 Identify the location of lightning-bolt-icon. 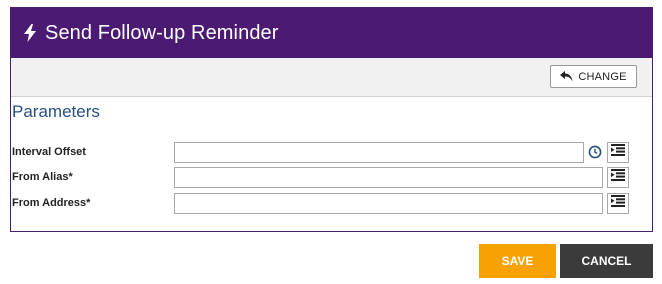
(30, 33).